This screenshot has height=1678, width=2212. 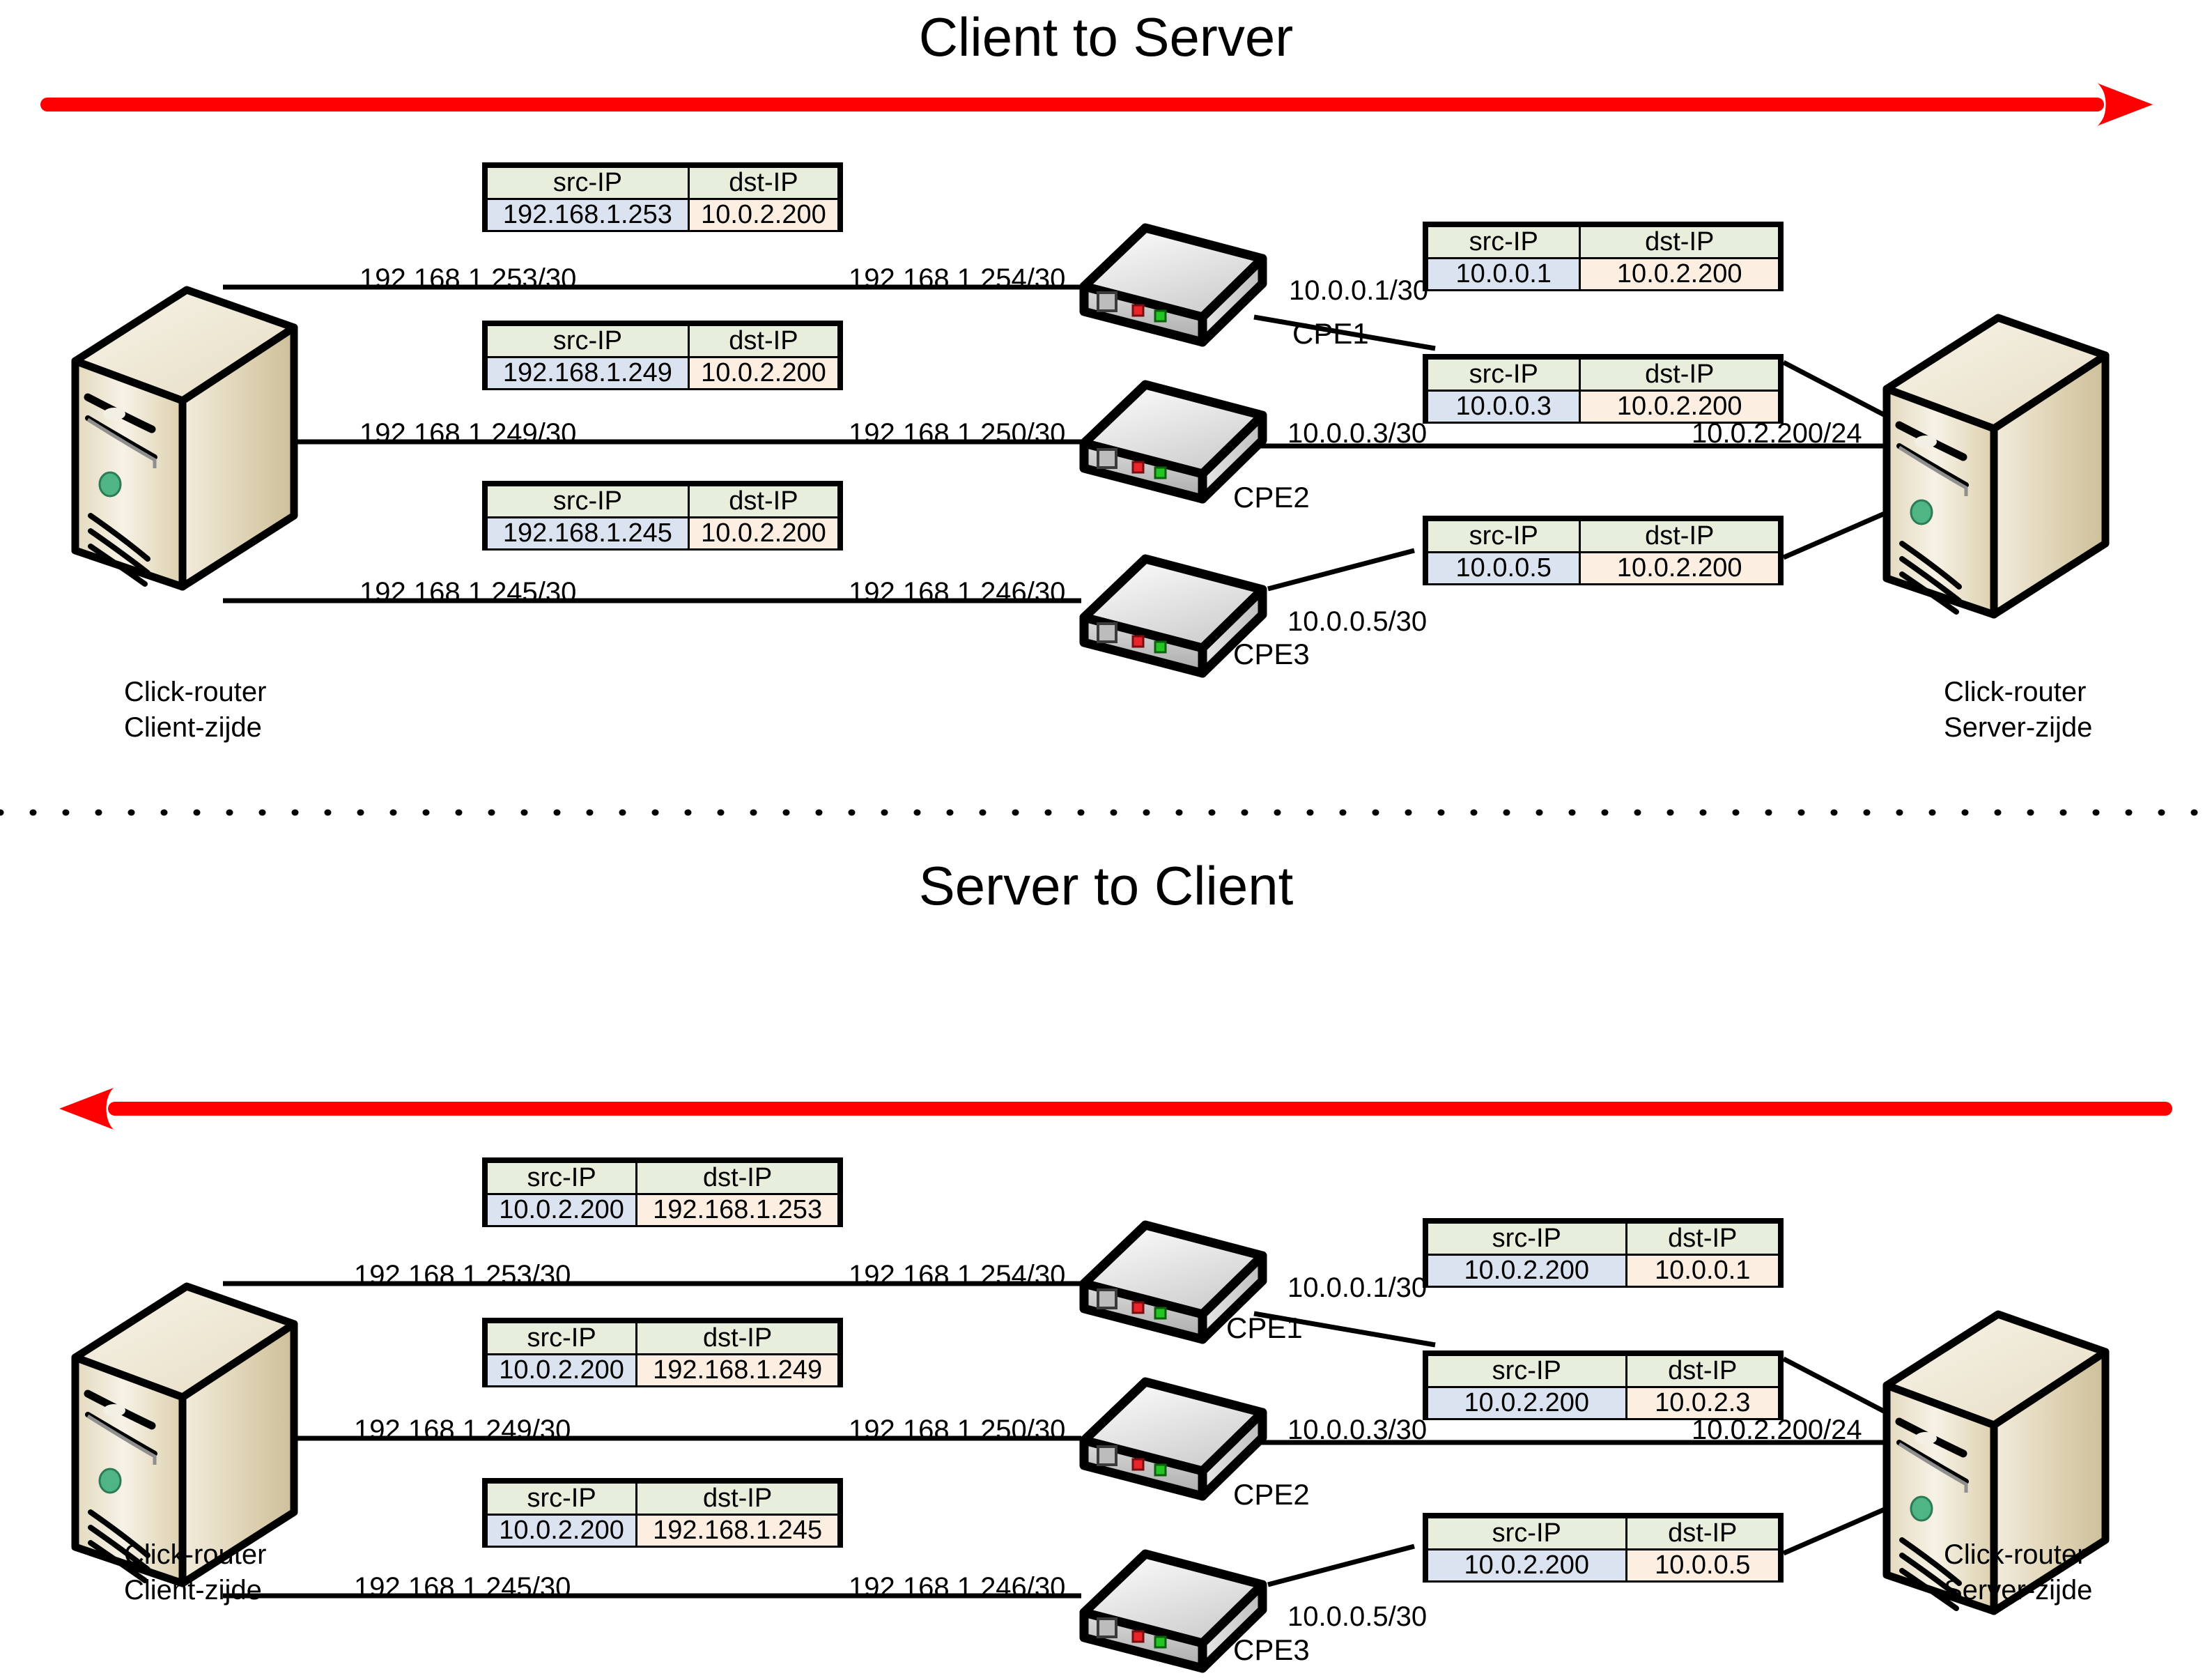 I want to click on packet-table-left-2: src-IP dst-IP 10.0.2.200 192.168.1.249, so click(x=662, y=1352).